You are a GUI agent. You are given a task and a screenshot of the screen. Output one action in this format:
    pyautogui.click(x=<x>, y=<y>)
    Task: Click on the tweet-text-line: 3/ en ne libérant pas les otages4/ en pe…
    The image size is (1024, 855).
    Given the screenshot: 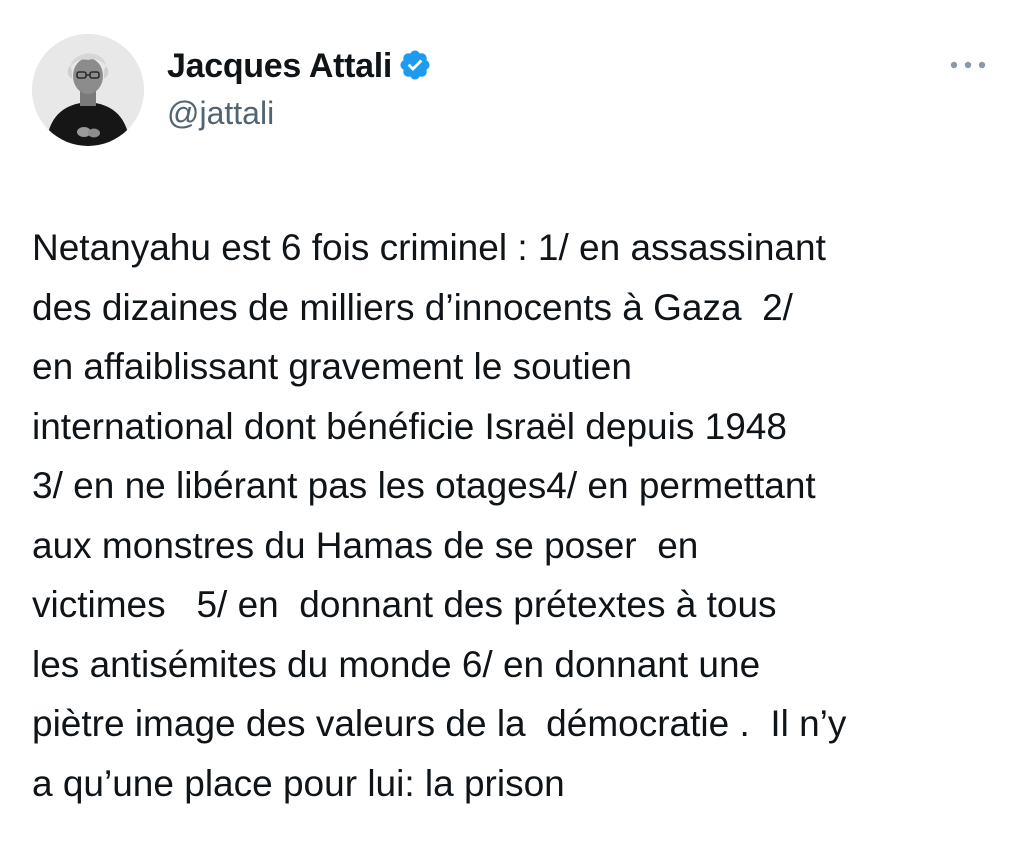 What is the action you would take?
    pyautogui.click(x=424, y=485)
    